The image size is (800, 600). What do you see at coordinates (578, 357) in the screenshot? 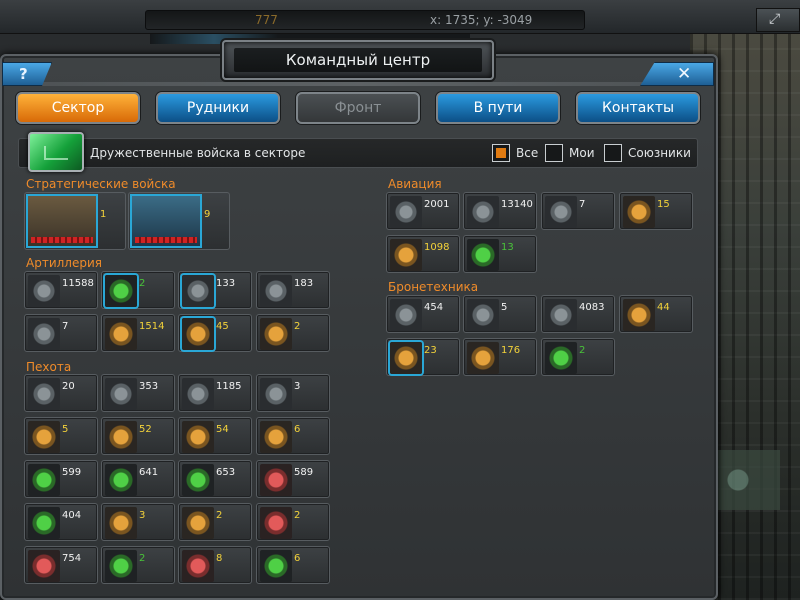
I see `armor-unit: 2` at bounding box center [578, 357].